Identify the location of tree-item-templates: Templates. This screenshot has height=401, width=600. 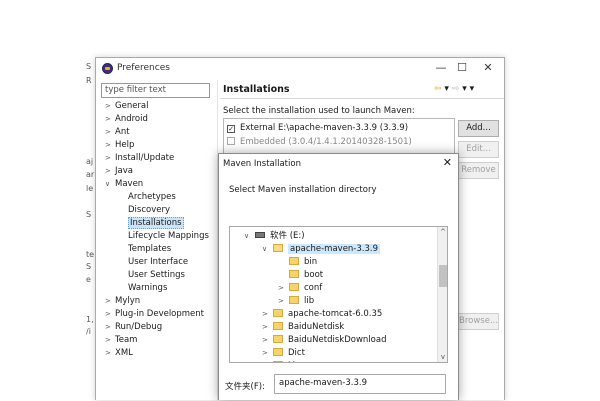
(149, 249).